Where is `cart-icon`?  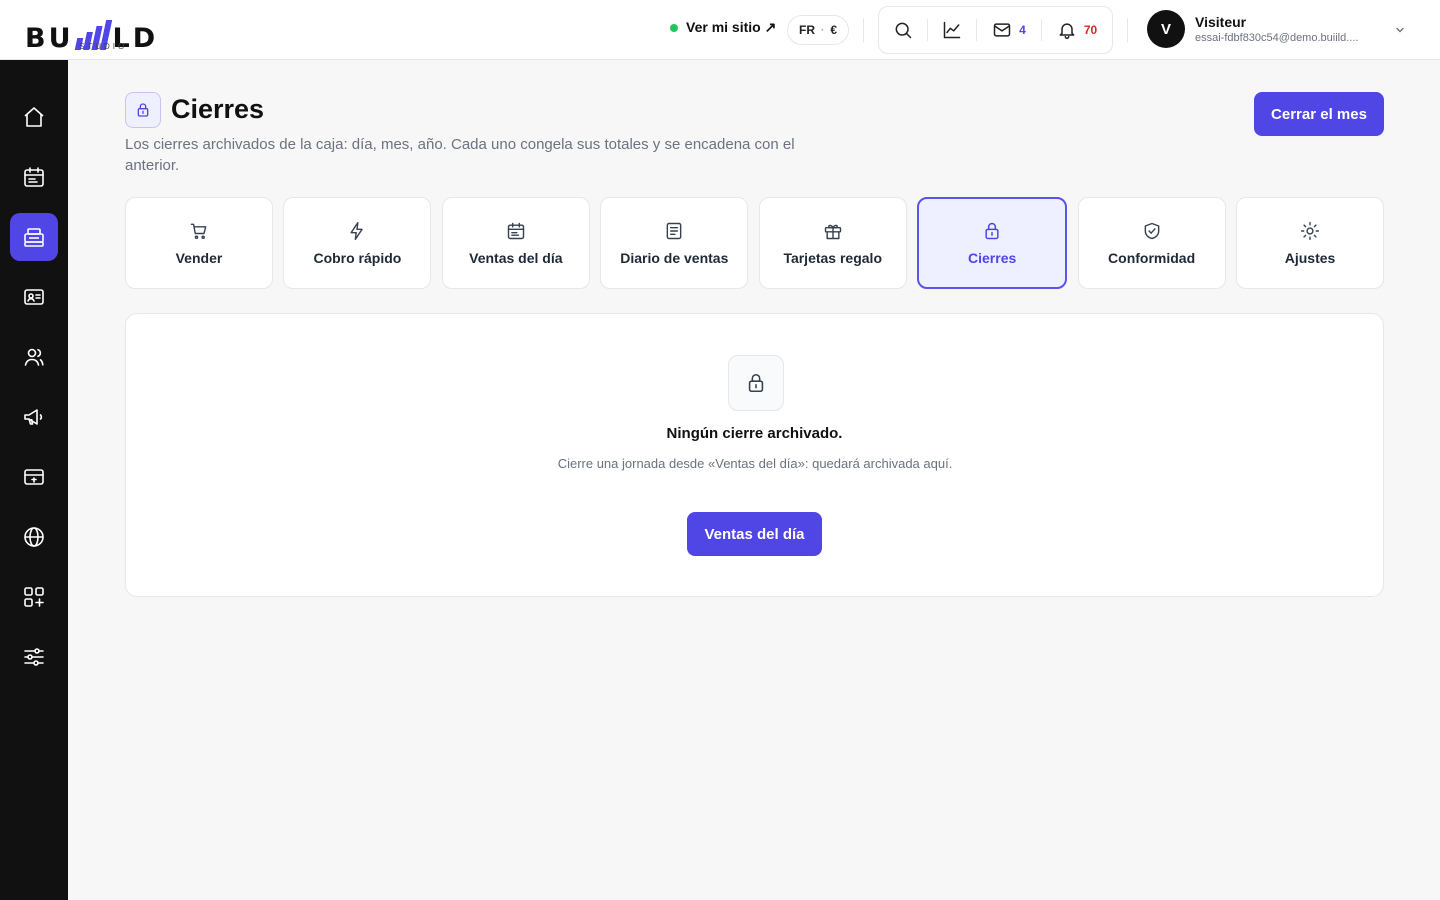 cart-icon is located at coordinates (198, 231).